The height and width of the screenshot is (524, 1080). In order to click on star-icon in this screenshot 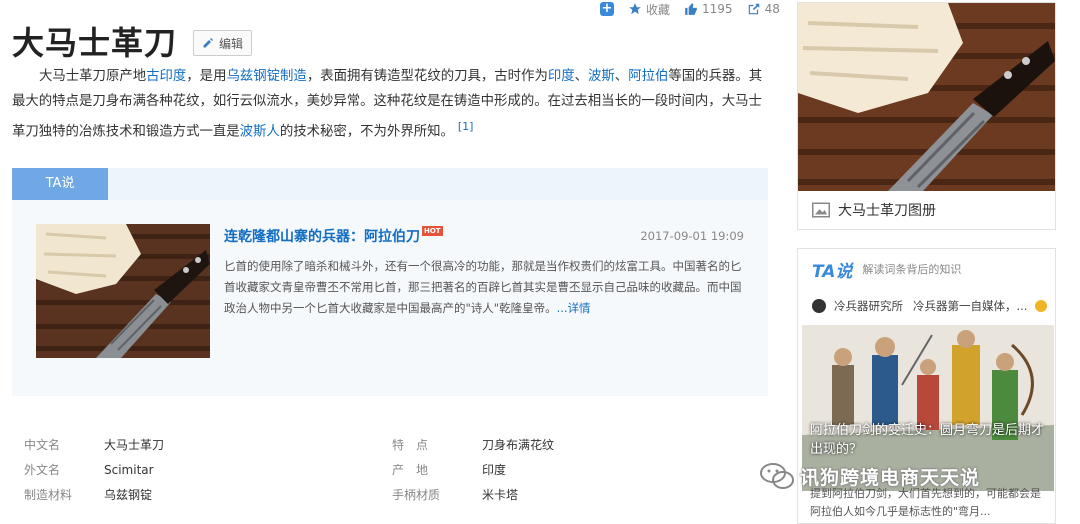, I will do `click(635, 9)`.